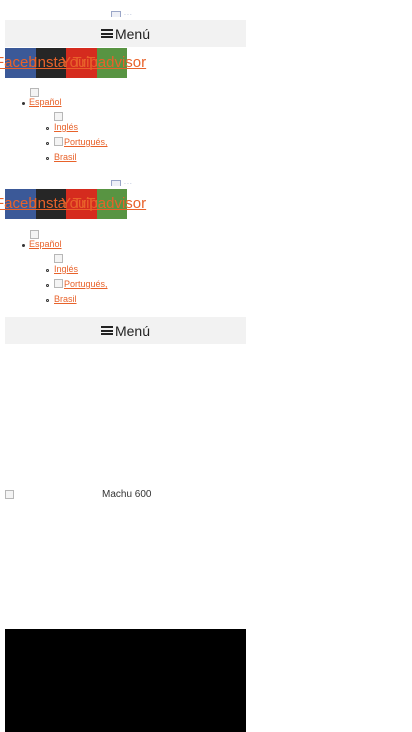 The height and width of the screenshot is (732, 412). What do you see at coordinates (125, 680) in the screenshot?
I see `video-player` at bounding box center [125, 680].